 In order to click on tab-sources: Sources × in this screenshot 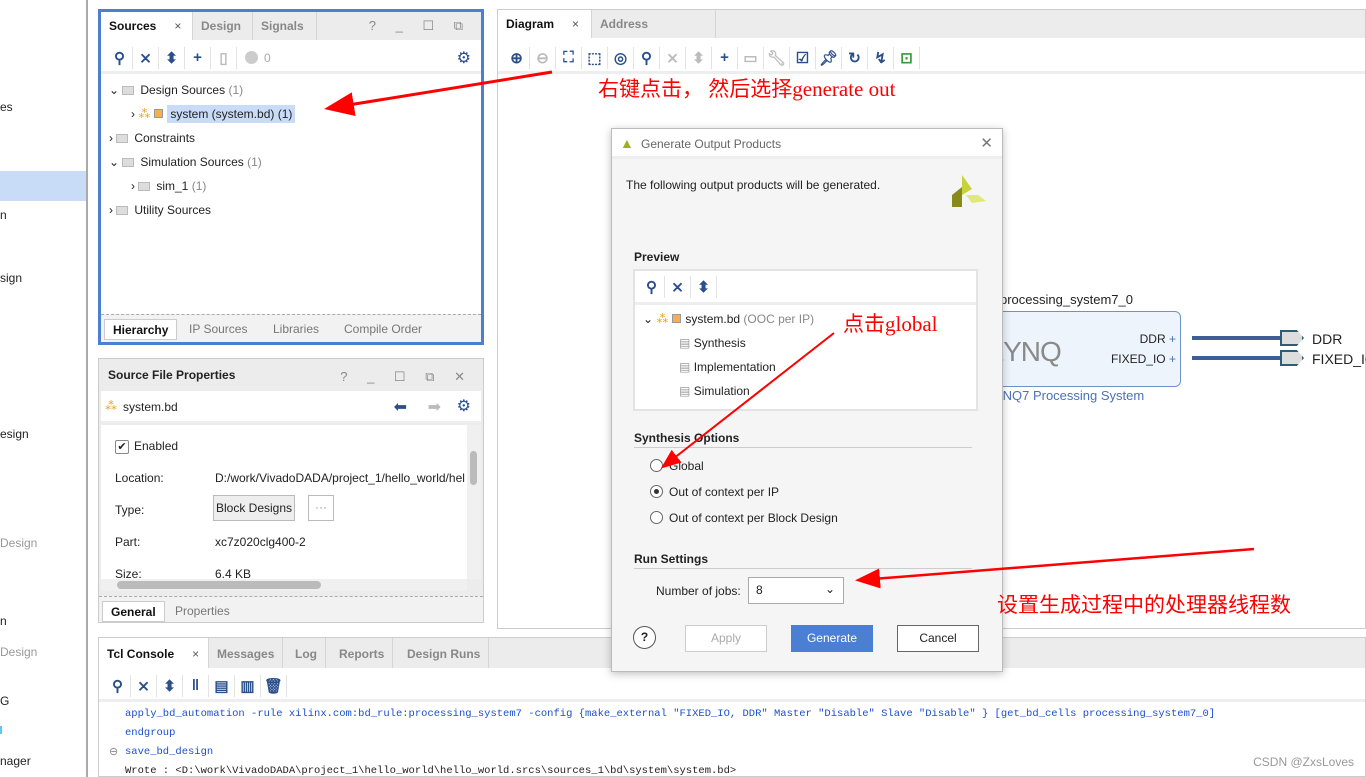, I will do `click(147, 26)`.